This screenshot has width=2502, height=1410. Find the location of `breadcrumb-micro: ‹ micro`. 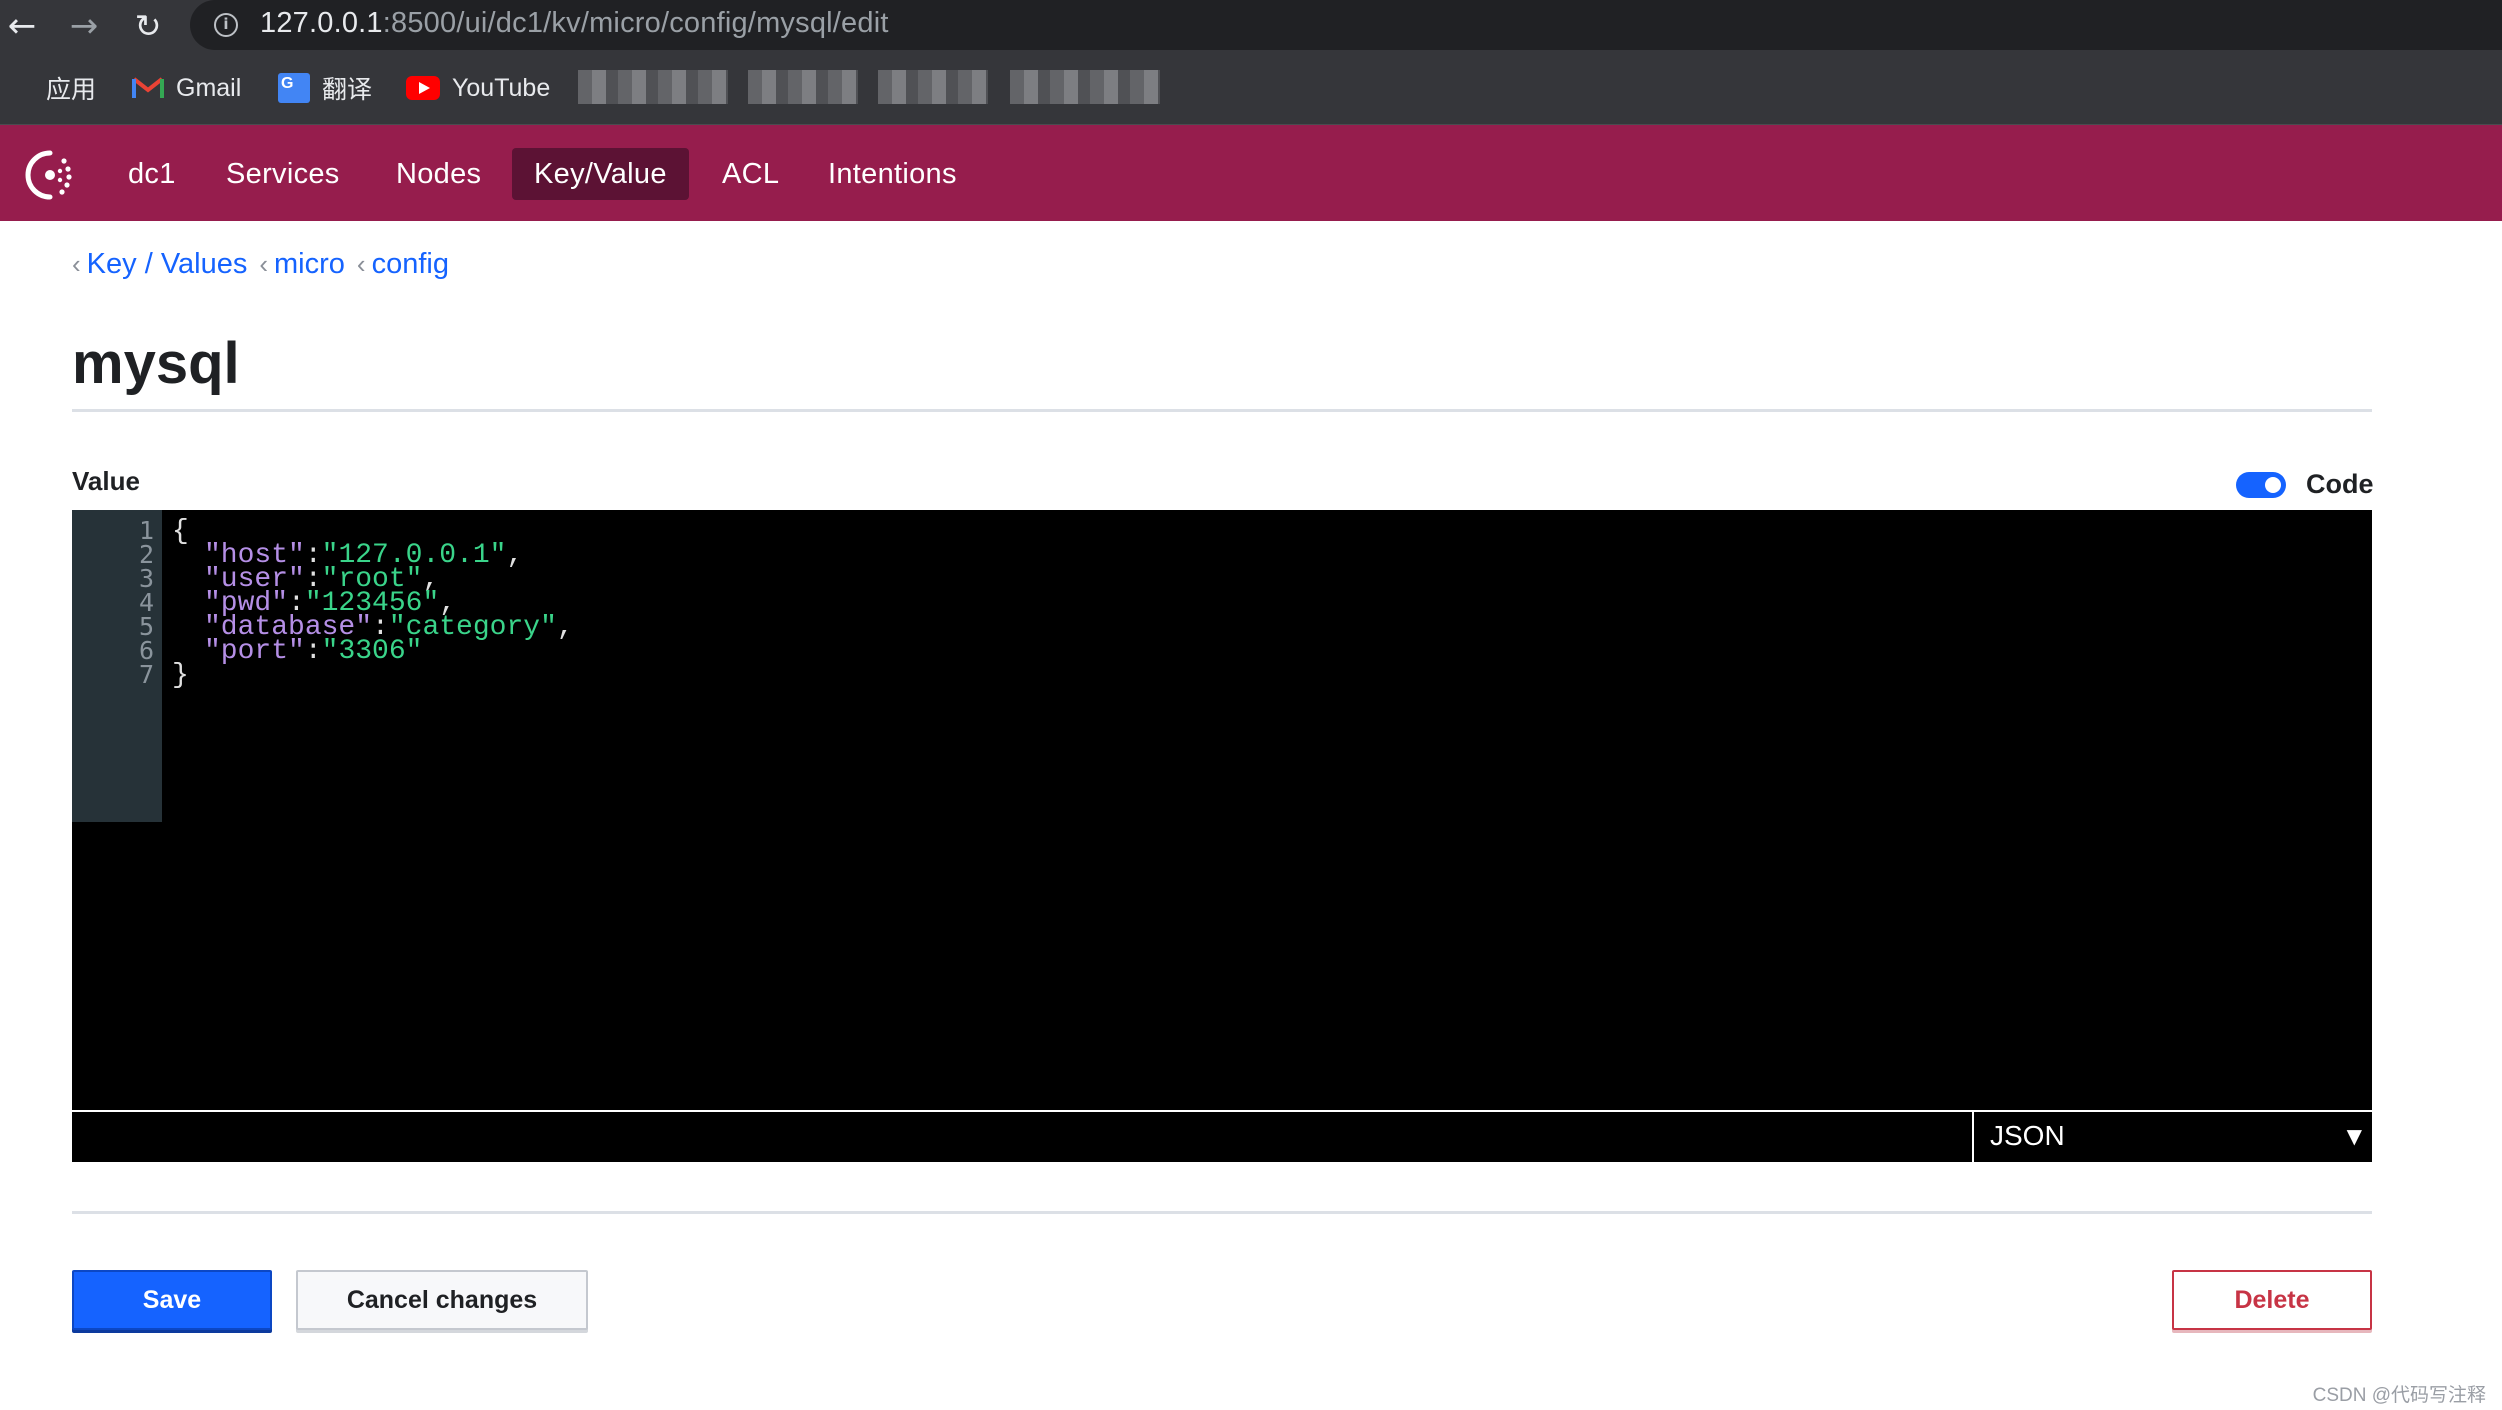

breadcrumb-micro: ‹ micro is located at coordinates (302, 264).